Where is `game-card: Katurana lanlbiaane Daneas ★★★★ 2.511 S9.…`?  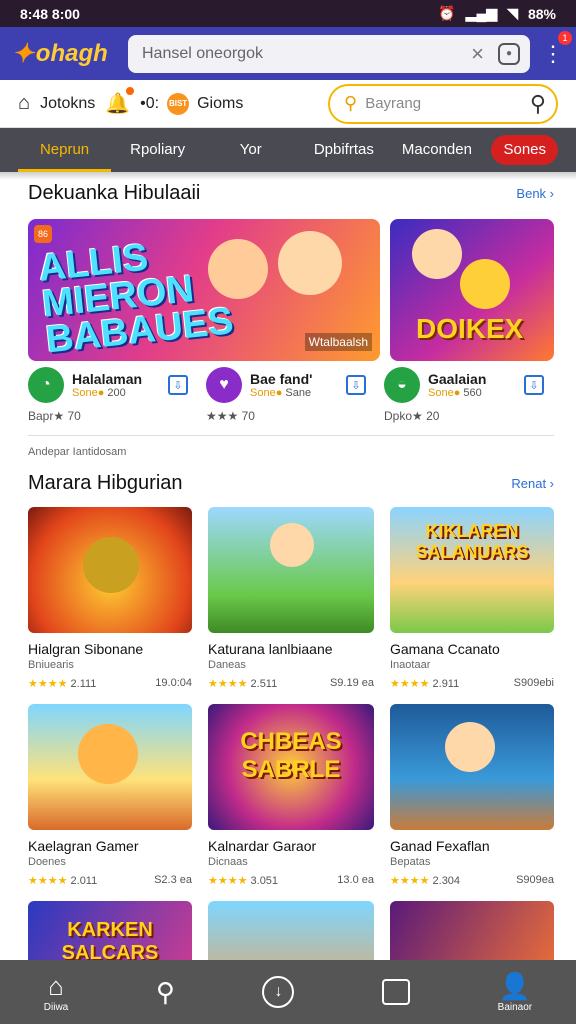
game-card: Katurana lanlbiaane Daneas ★★★★ 2.511 S9.… is located at coordinates (291, 598).